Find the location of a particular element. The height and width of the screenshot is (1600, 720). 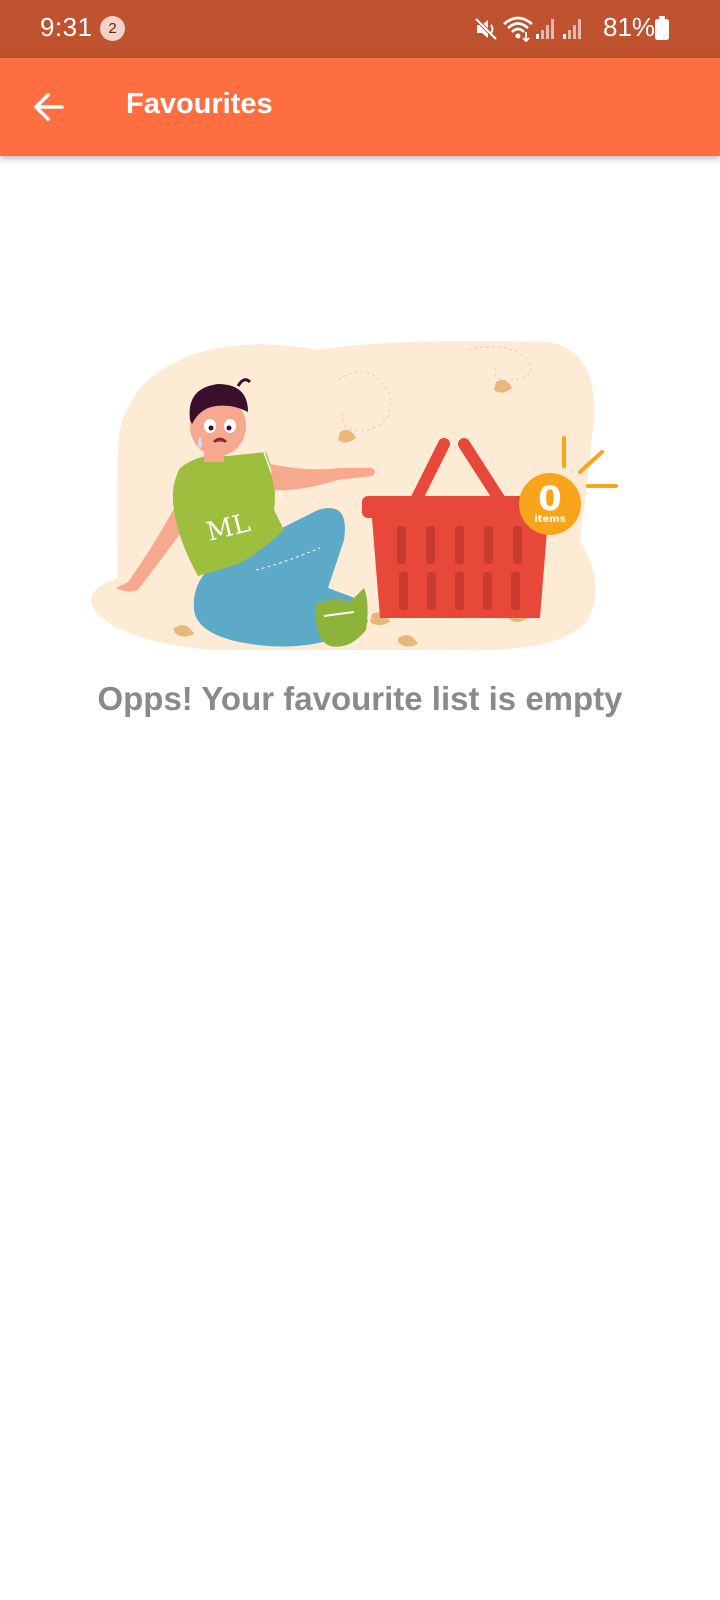

status-bar: 9:31 2 81% is located at coordinates (360, 29).